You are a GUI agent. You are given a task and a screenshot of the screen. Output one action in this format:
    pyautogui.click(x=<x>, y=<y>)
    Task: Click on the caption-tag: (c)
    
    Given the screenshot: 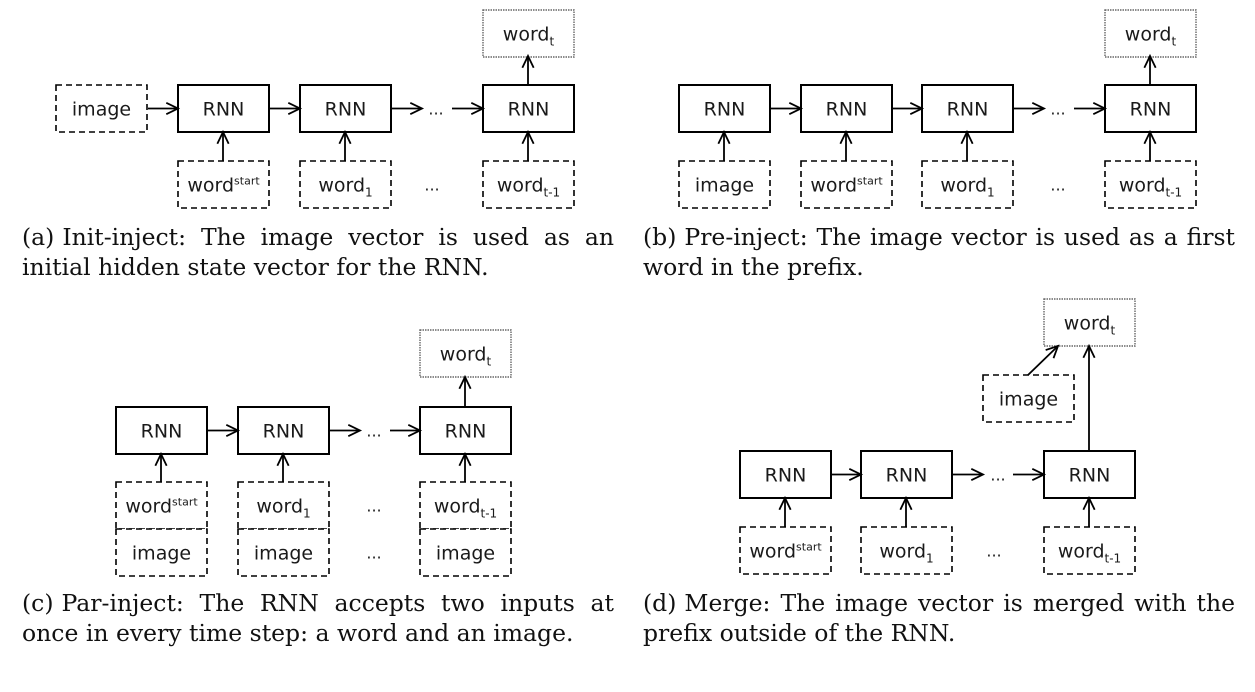 What is the action you would take?
    pyautogui.click(x=38, y=603)
    